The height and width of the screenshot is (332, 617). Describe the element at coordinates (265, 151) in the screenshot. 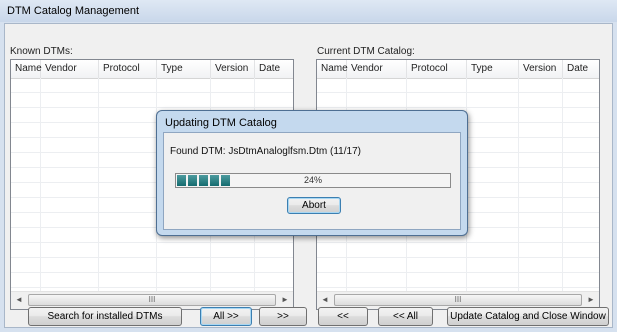

I see `found-dtm-message: Found DTM: JsDtmAnaloglfsm.Dtm (11/17)` at that location.